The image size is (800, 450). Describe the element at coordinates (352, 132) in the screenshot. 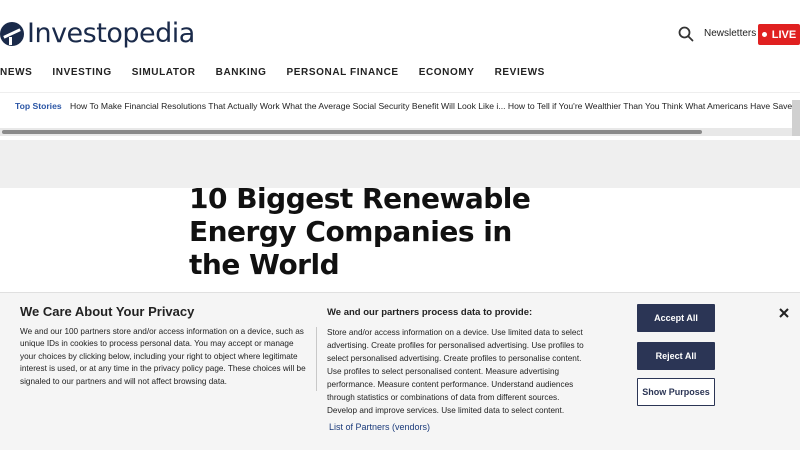

I see `scrollbar-thumb` at that location.